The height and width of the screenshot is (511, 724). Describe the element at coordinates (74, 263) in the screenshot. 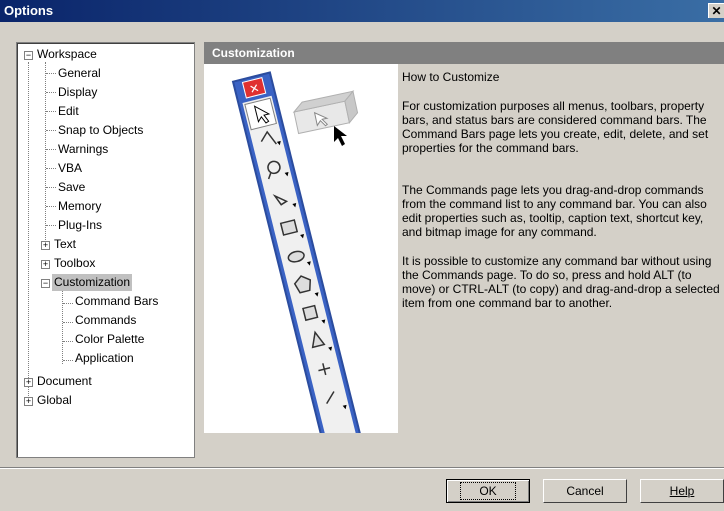

I see `tree-item-toolbox: Toolbox` at that location.